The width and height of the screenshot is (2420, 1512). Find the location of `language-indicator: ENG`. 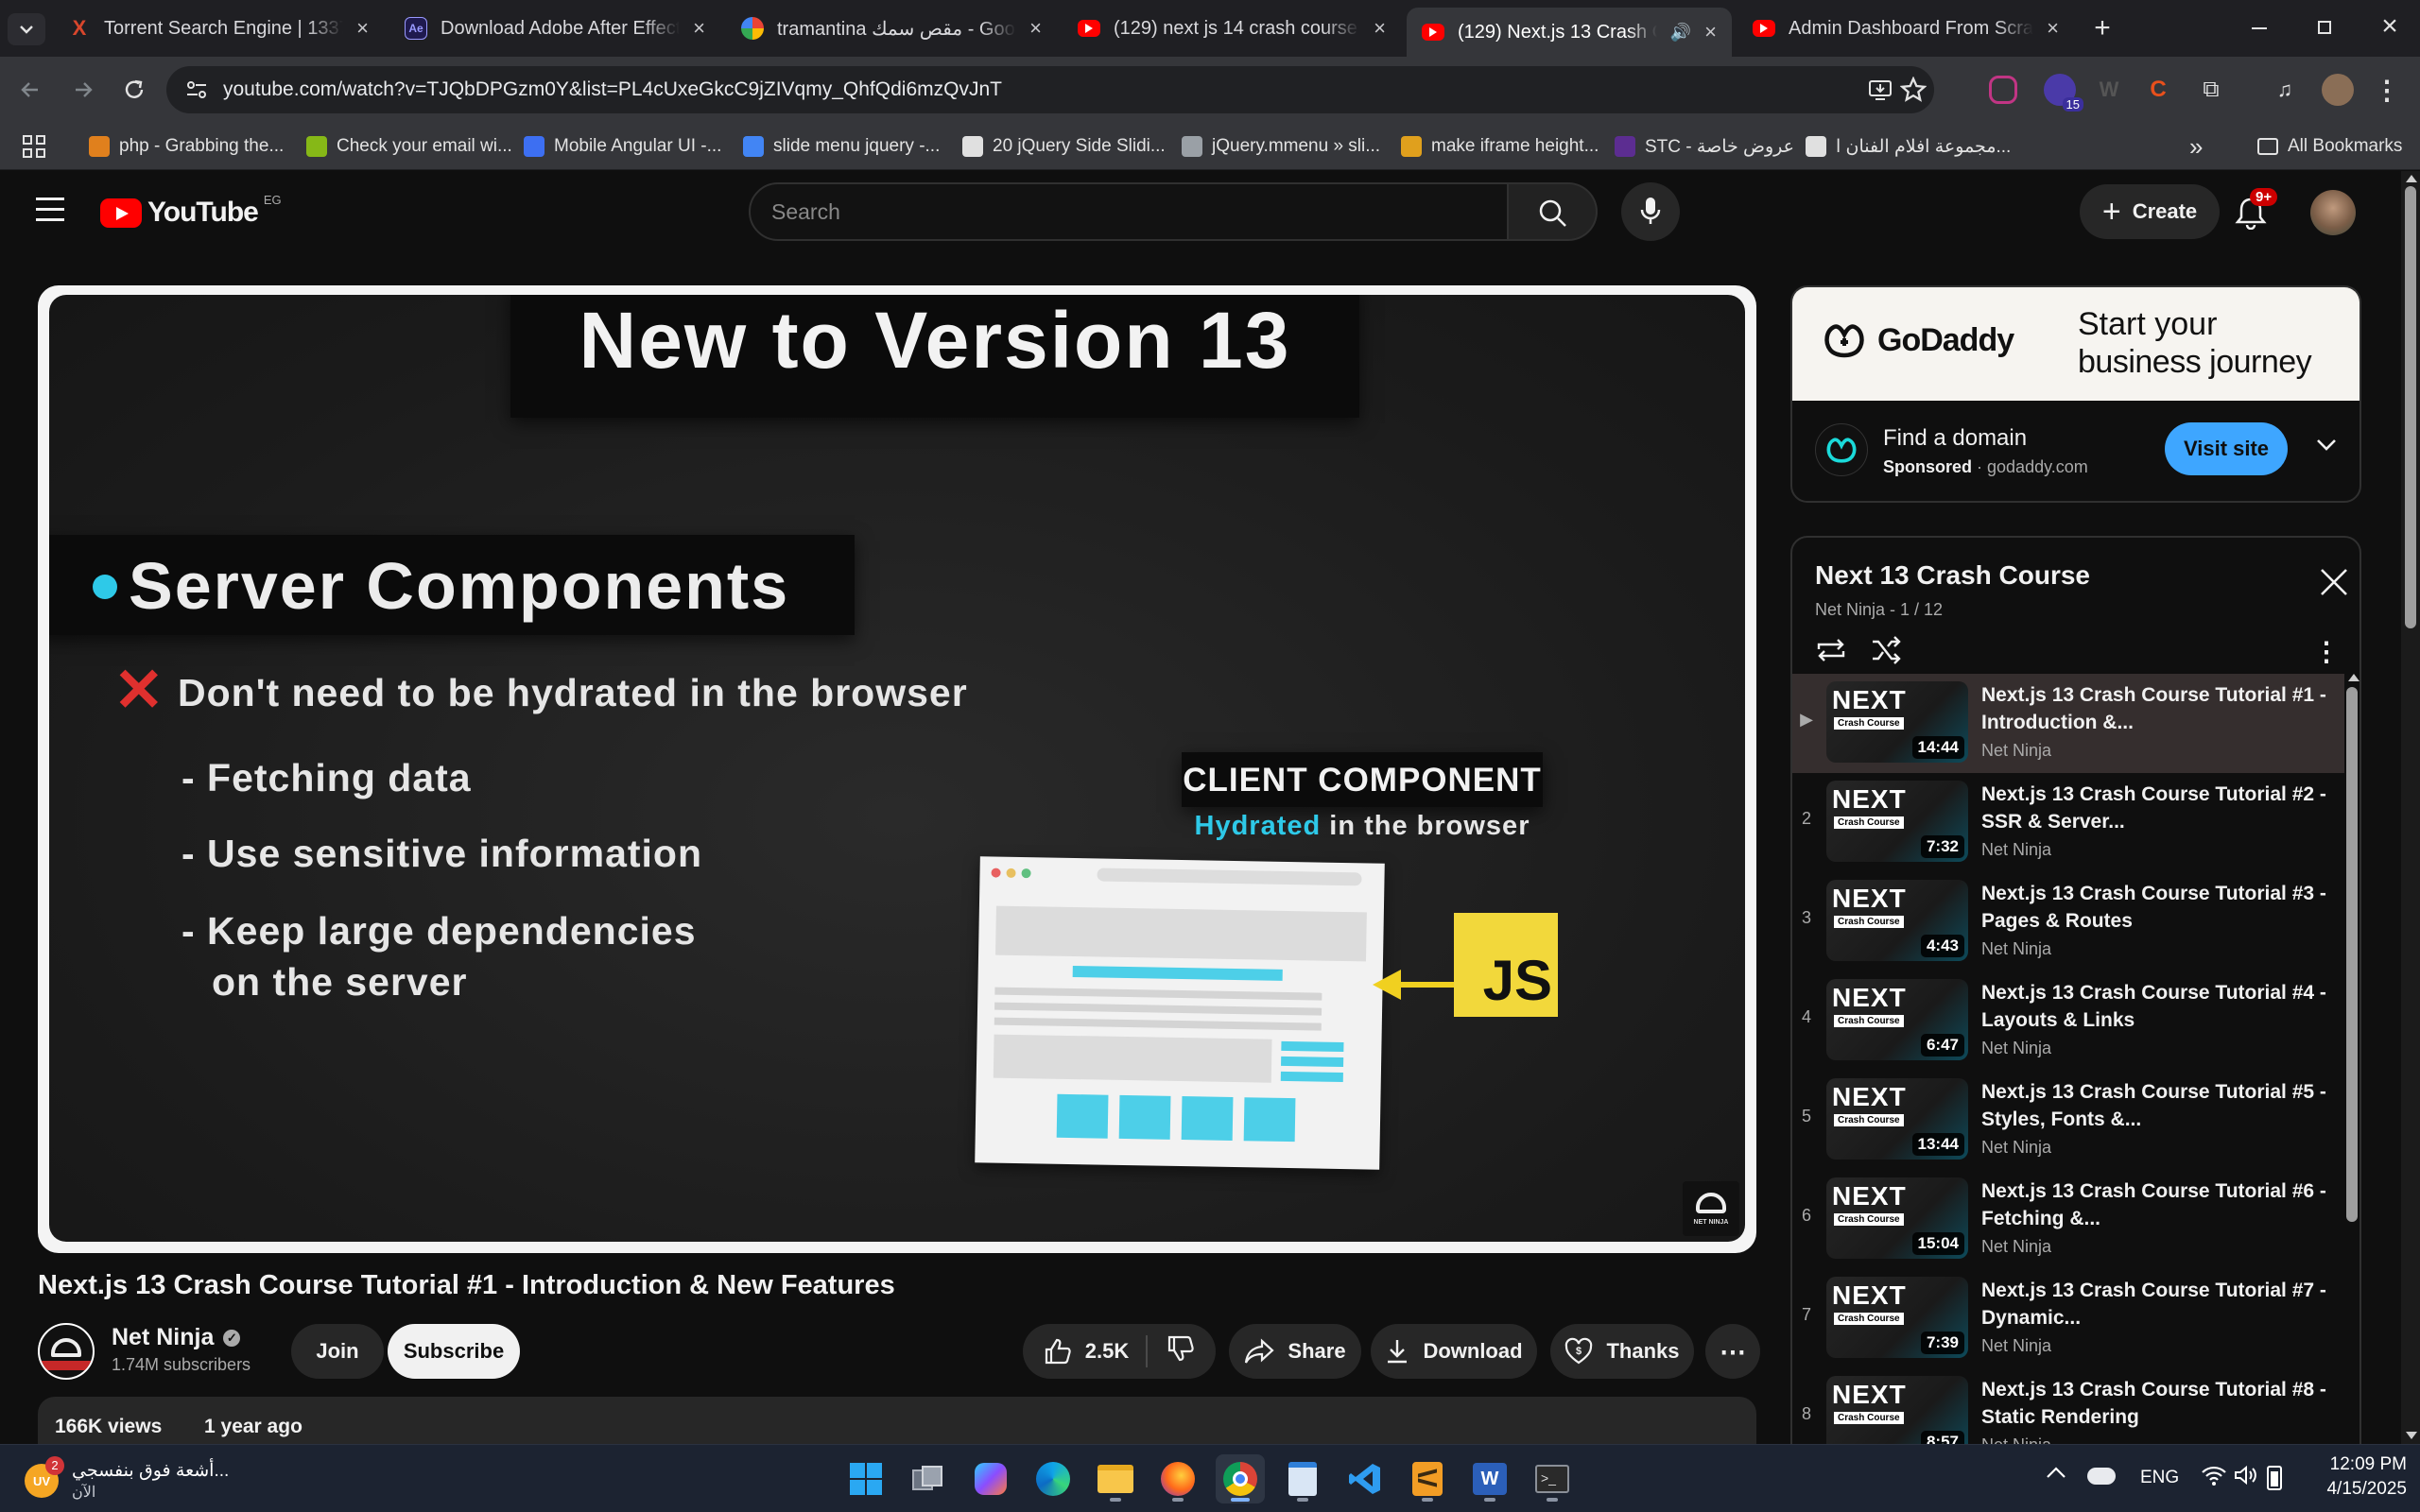

language-indicator: ENG is located at coordinates (2159, 1478).